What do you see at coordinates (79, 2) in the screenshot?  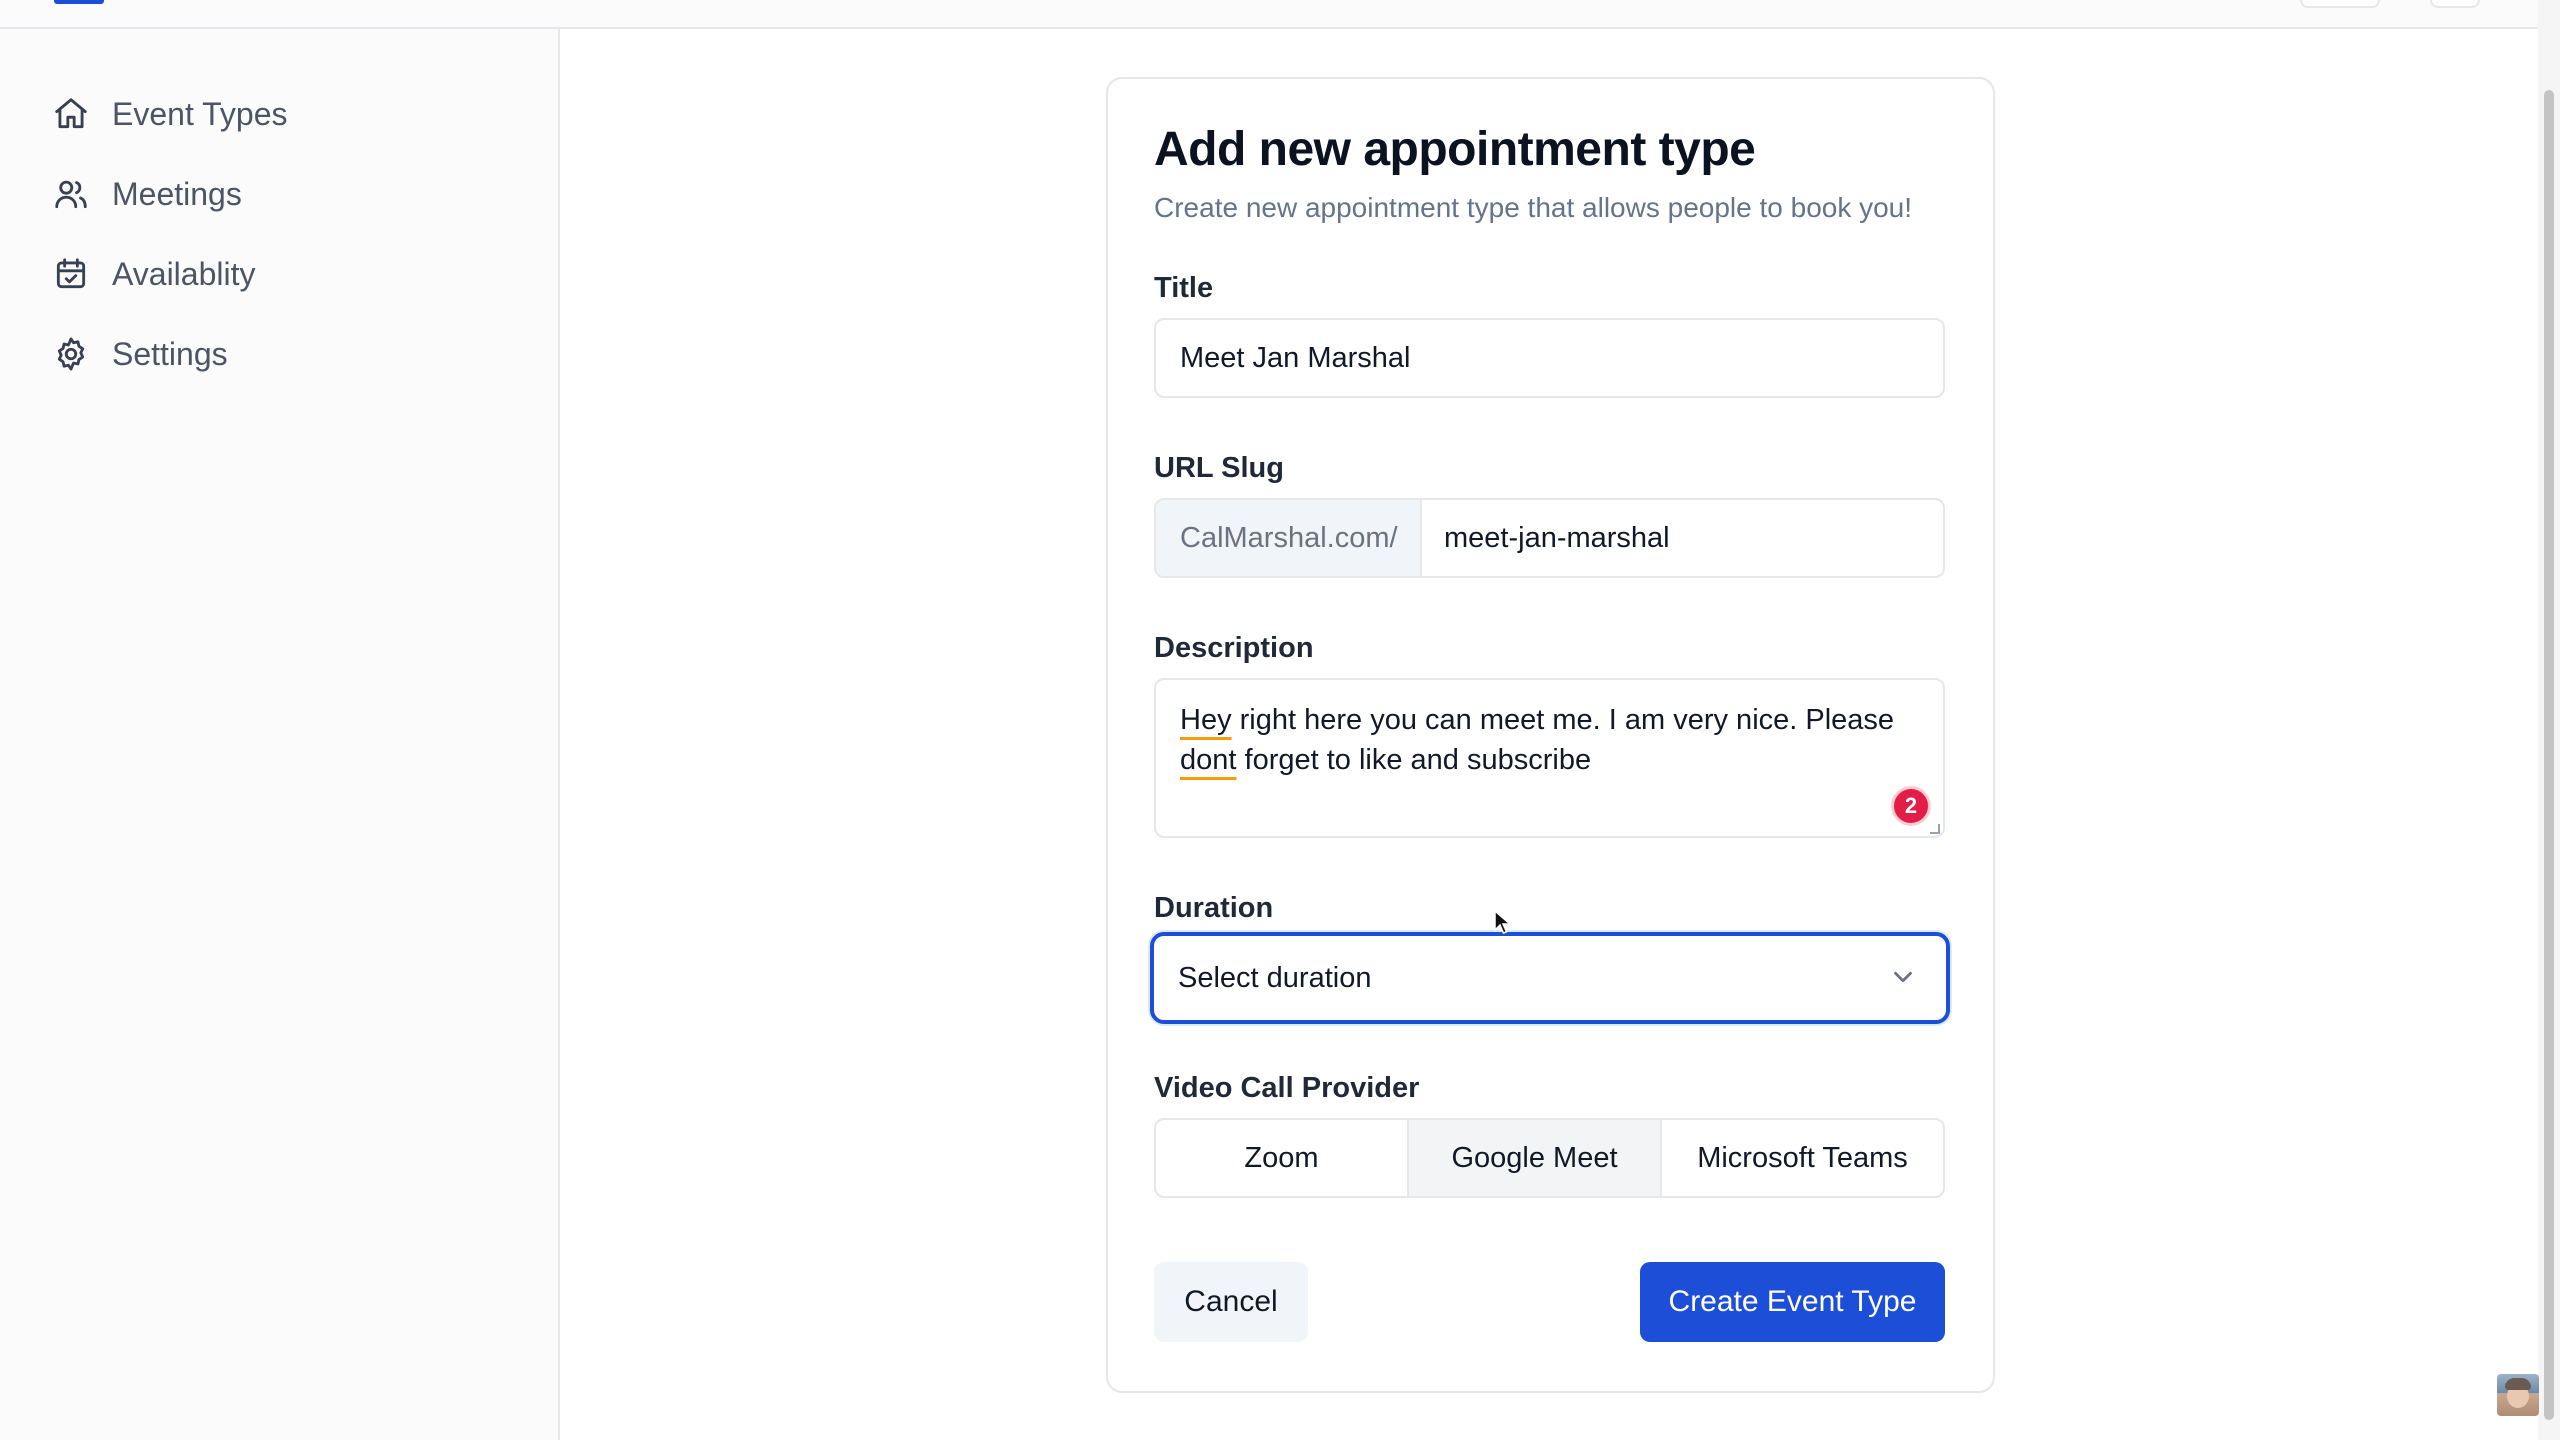 I see `app-logo` at bounding box center [79, 2].